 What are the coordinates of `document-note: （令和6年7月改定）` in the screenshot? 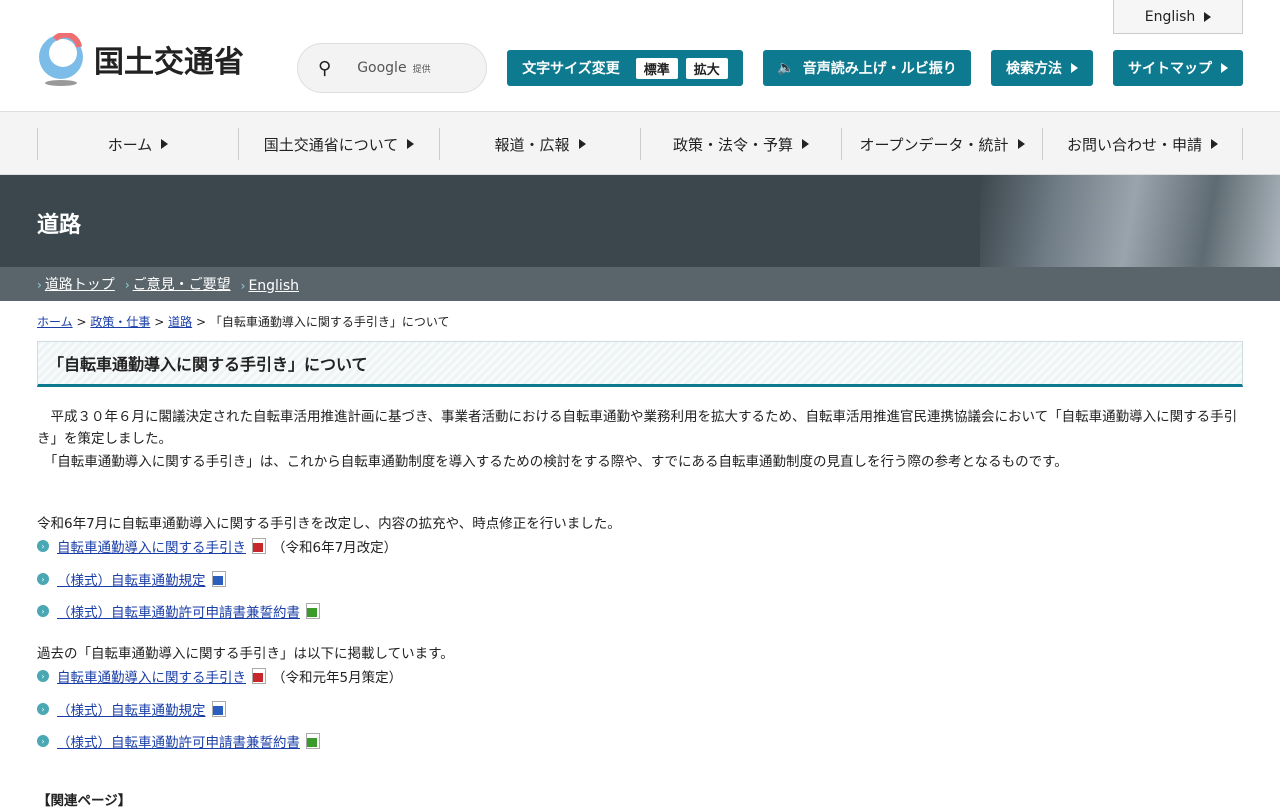 It's located at (335, 548).